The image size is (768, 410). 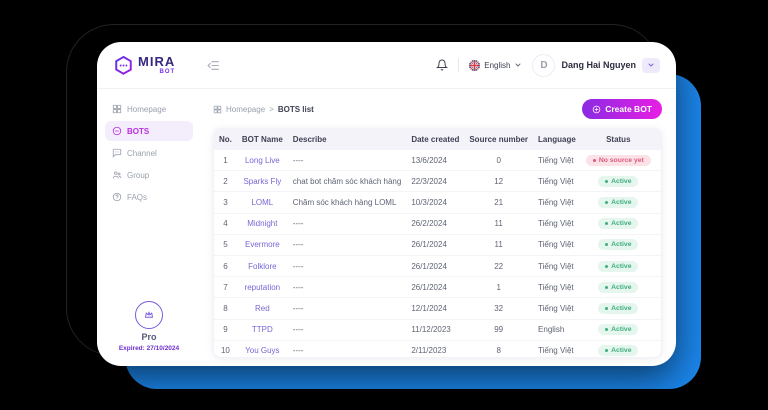 What do you see at coordinates (621, 160) in the screenshot?
I see `status-label: No source yet` at bounding box center [621, 160].